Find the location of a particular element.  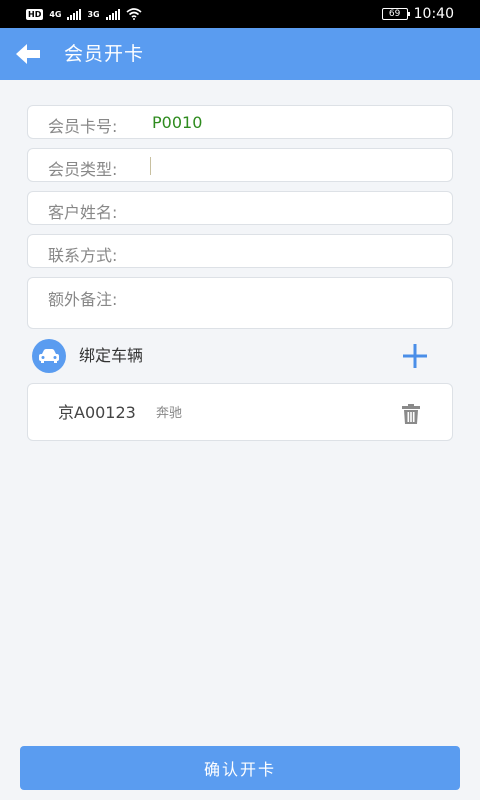

member-type-field: 会员类型: is located at coordinates (240, 165).